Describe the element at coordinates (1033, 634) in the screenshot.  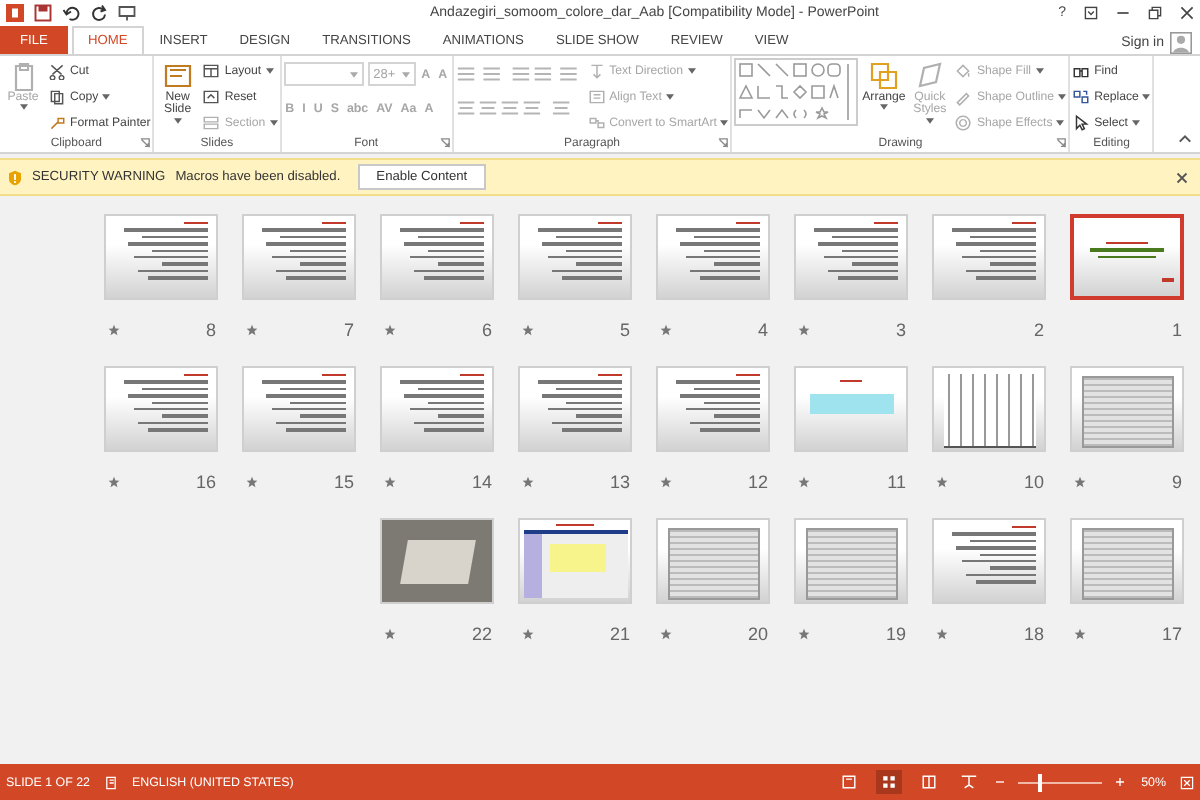
I see `slide-number: 18` at that location.